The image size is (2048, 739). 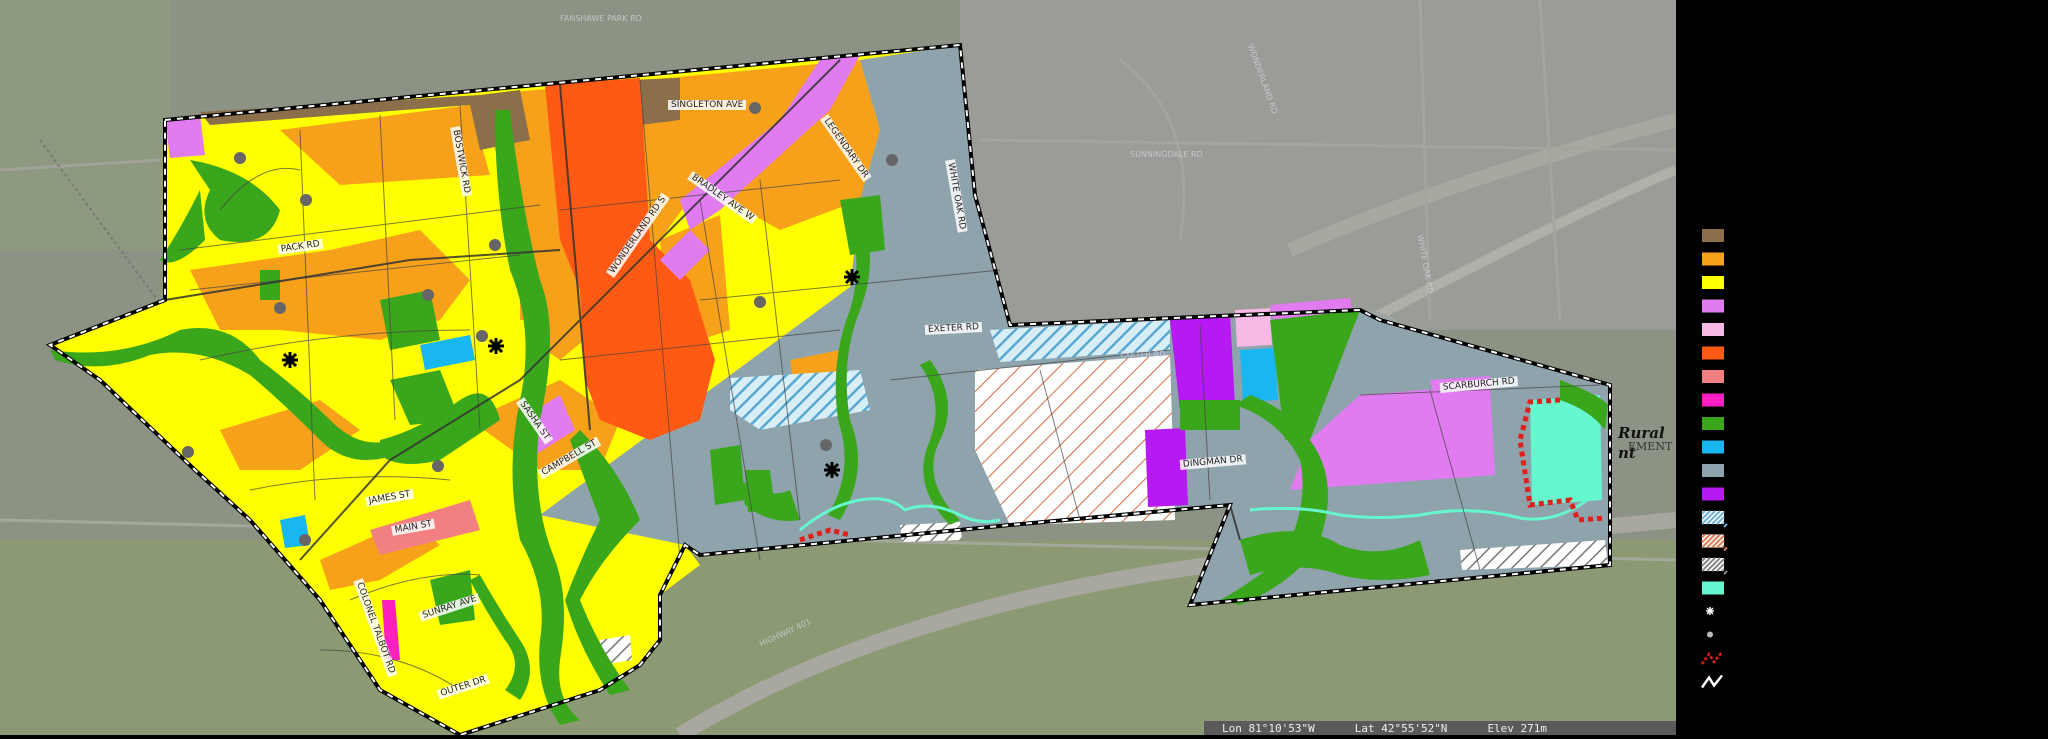 I want to click on legend-swatch-grey-hatch, so click(x=1714, y=566).